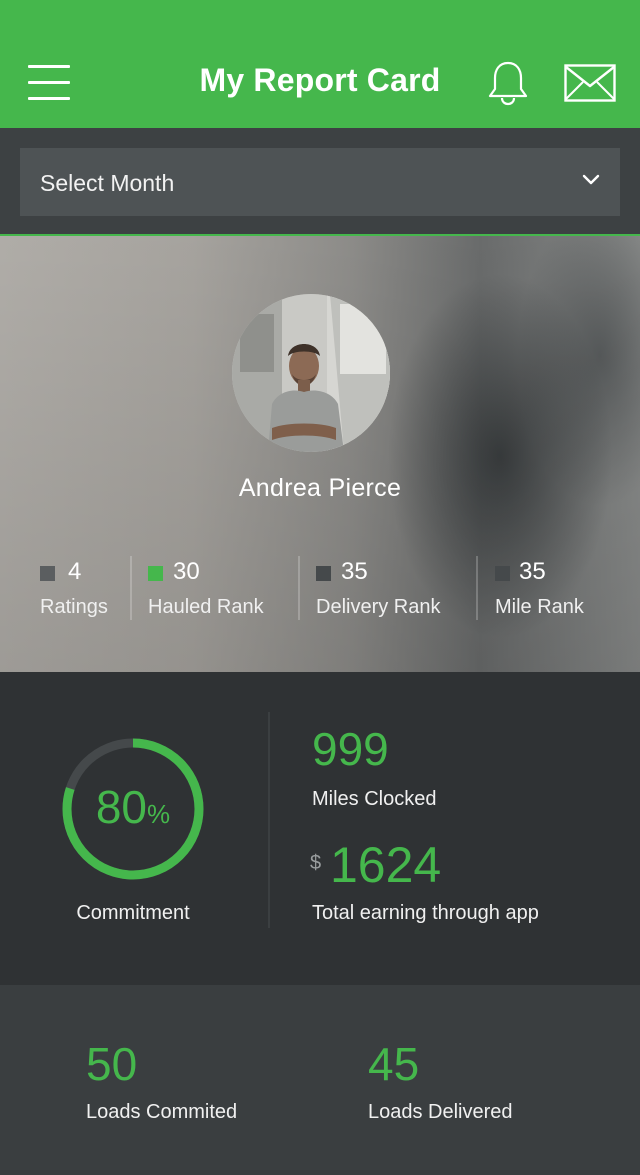  What do you see at coordinates (386, 865) in the screenshot?
I see `earnings-value: 1624` at bounding box center [386, 865].